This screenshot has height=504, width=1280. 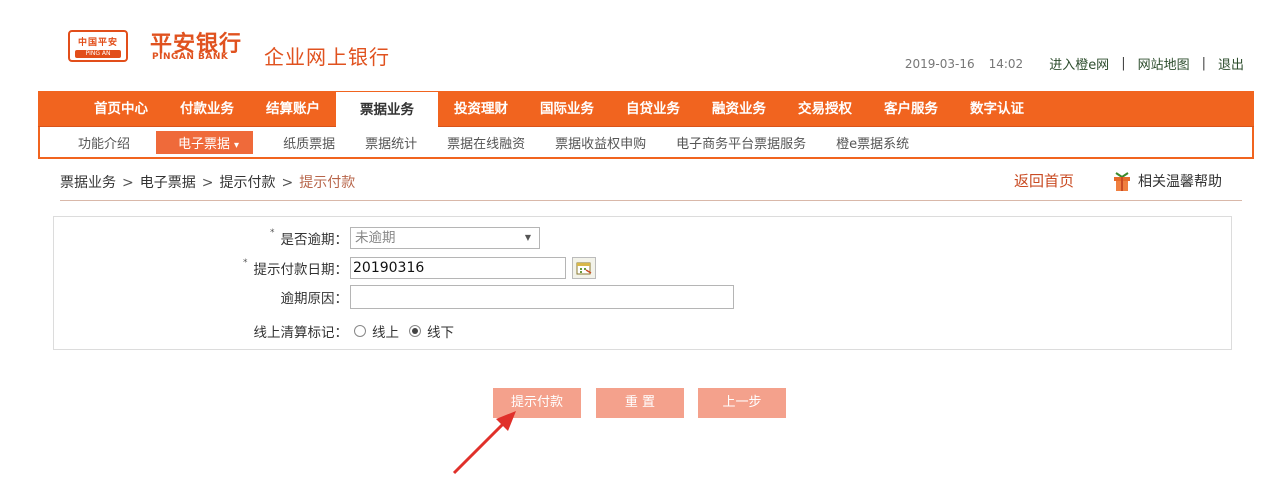 What do you see at coordinates (360, 331) in the screenshot?
I see `radio-online` at bounding box center [360, 331].